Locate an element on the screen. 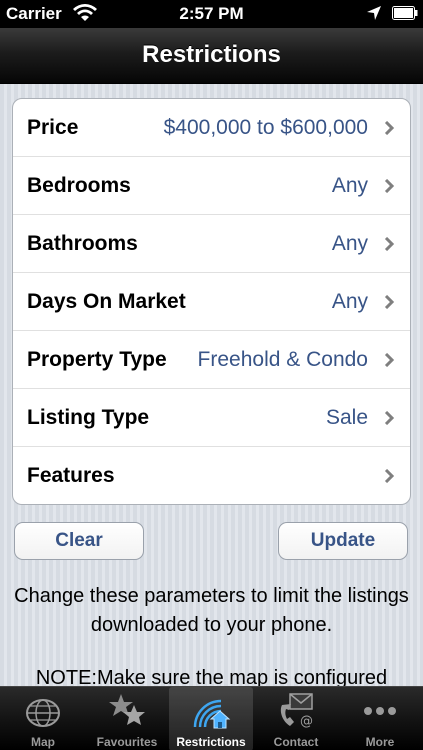 The width and height of the screenshot is (423, 750). row-bathrooms: Bathrooms Any is located at coordinates (211, 244).